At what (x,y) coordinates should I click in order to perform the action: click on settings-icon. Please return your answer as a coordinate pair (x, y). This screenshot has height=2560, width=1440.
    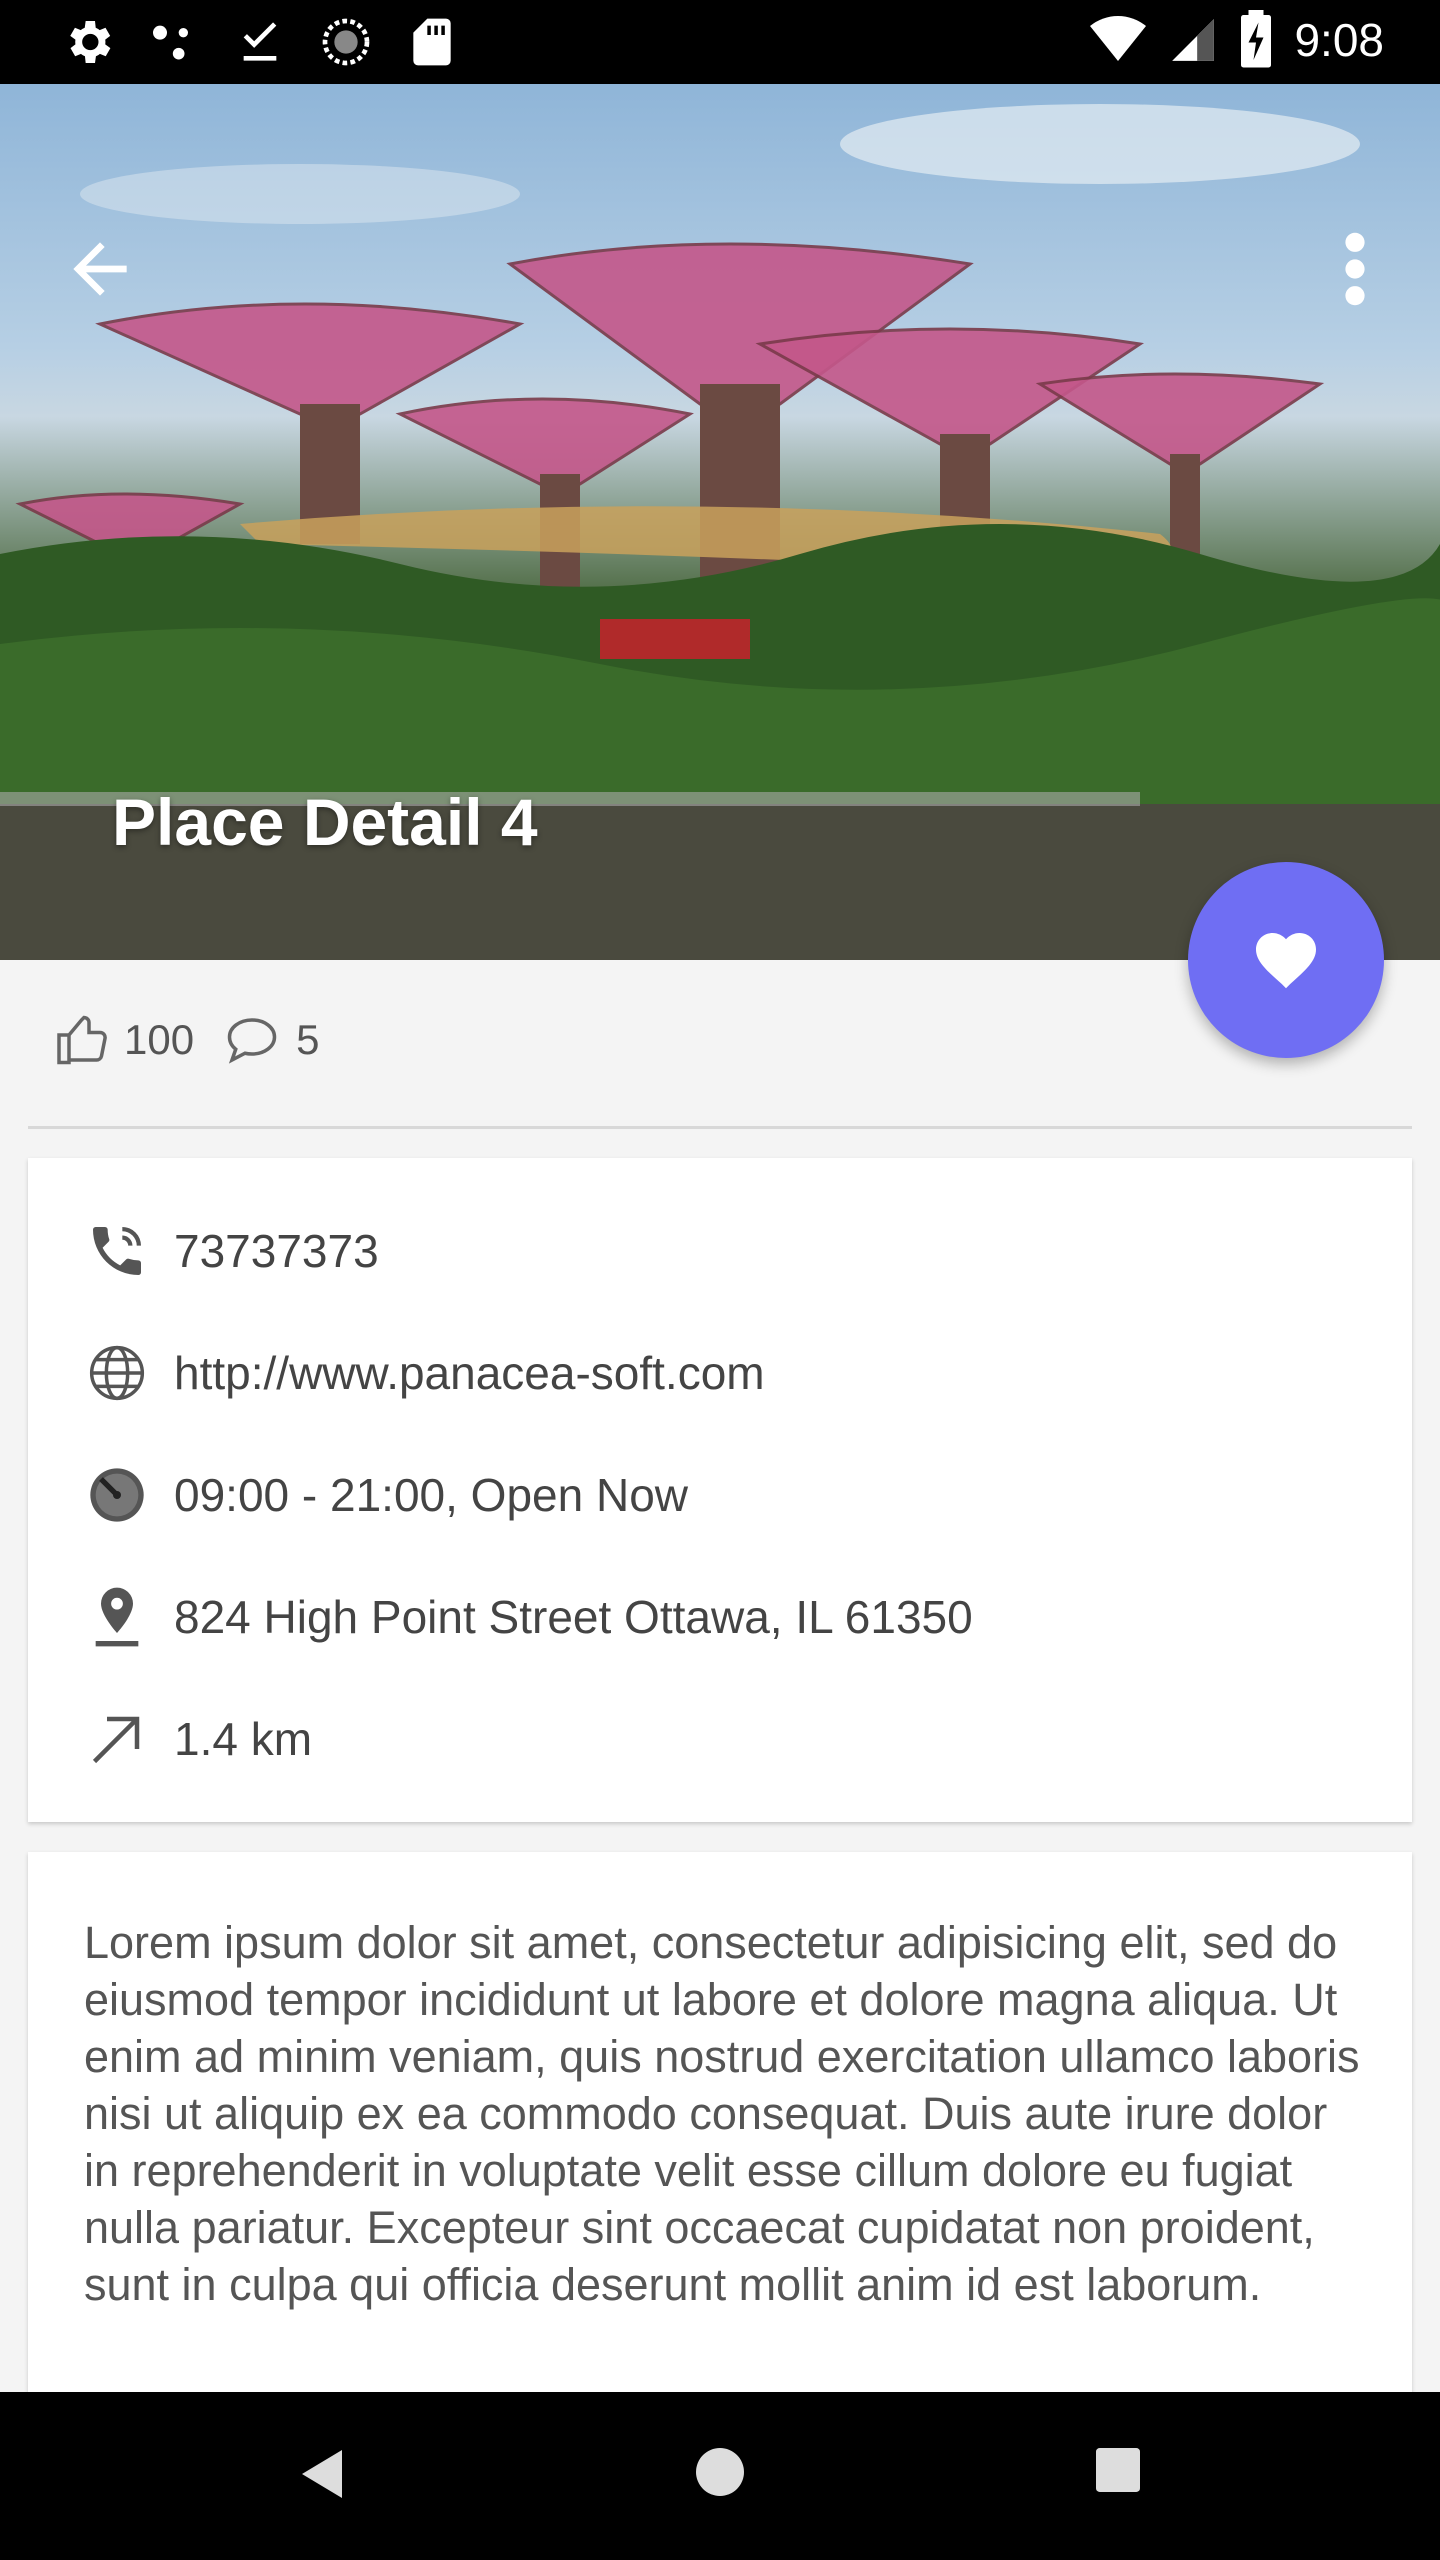
    Looking at the image, I should click on (90, 42).